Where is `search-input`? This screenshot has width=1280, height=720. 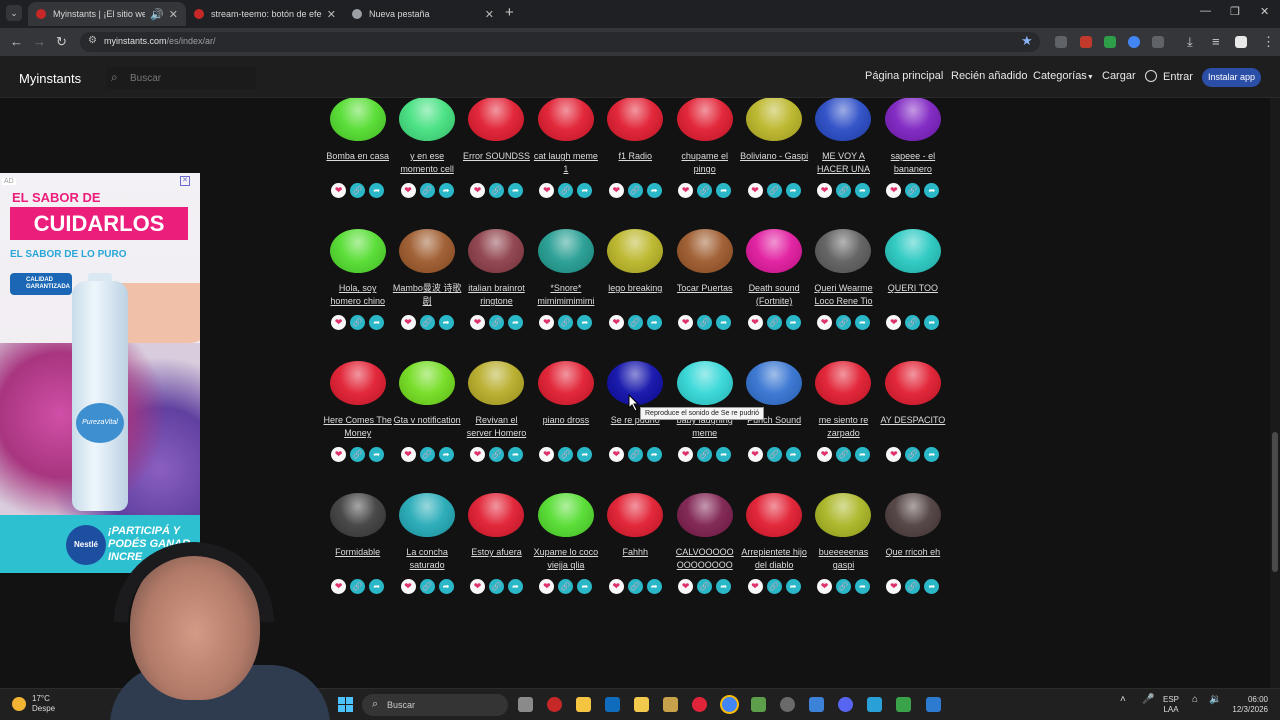 search-input is located at coordinates (181, 78).